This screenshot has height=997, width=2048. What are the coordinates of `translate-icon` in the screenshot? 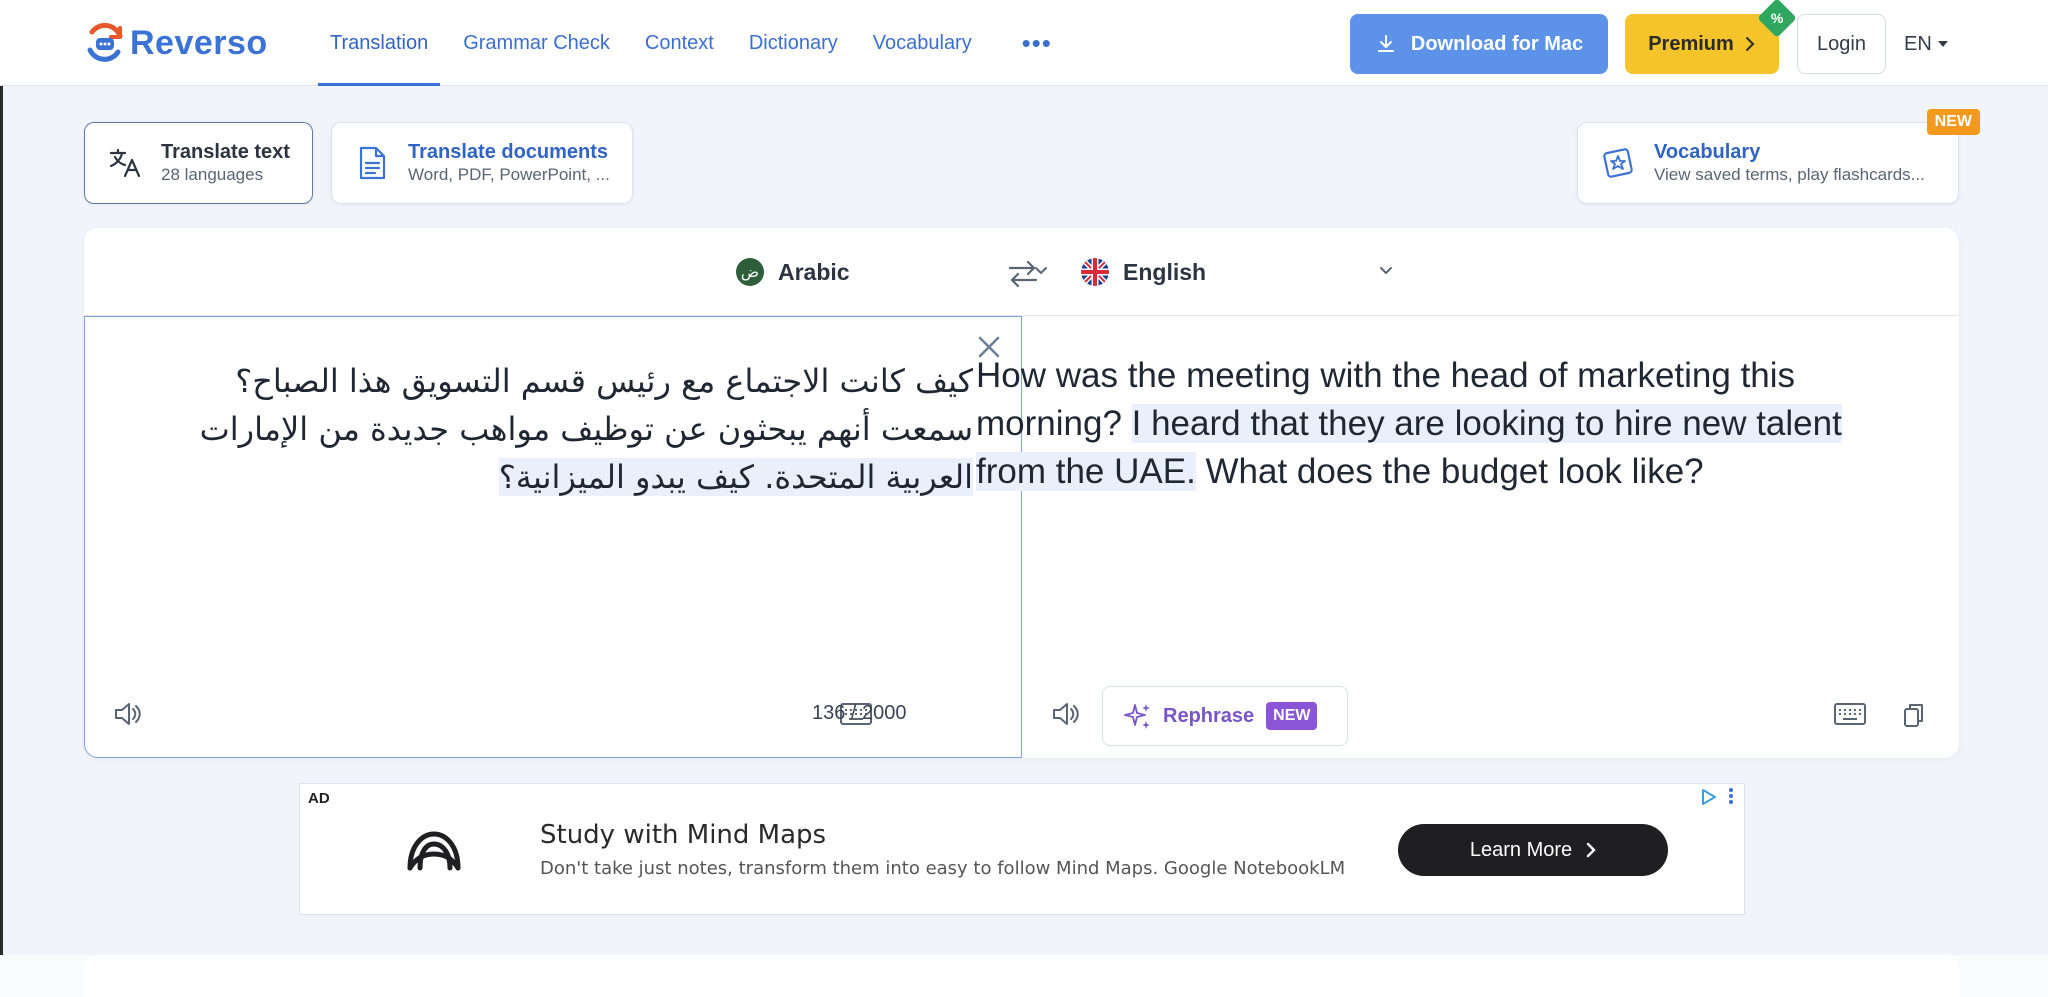 It's located at (125, 163).